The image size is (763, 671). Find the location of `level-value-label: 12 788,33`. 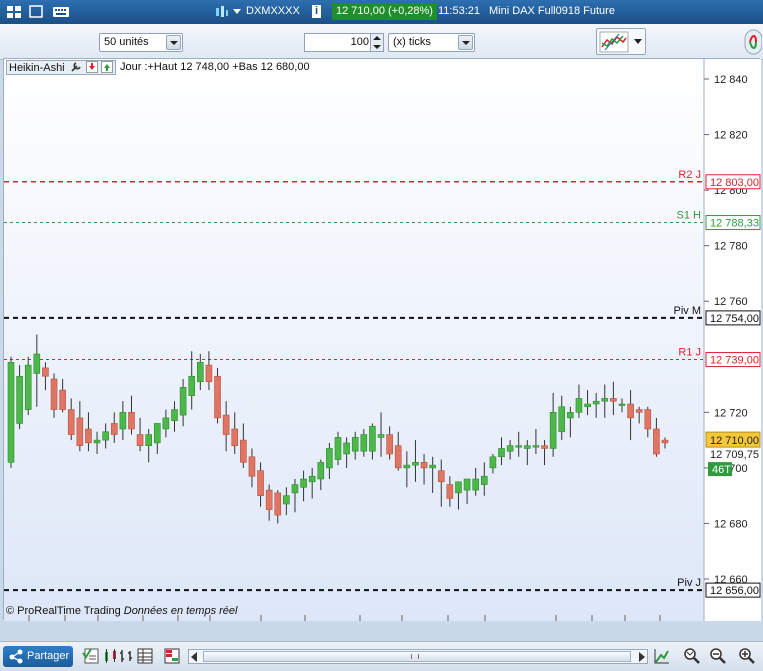

level-value-label: 12 788,33 is located at coordinates (734, 224).